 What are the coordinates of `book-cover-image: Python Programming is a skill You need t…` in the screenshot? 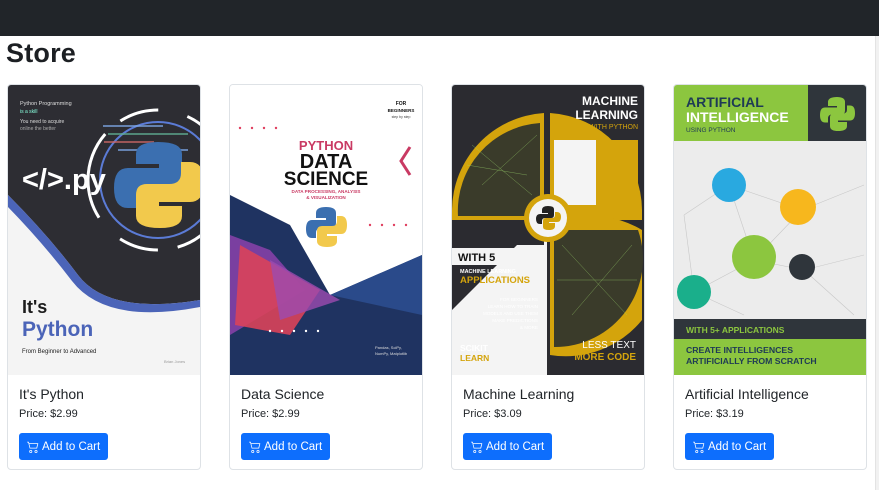 It's located at (104, 230).